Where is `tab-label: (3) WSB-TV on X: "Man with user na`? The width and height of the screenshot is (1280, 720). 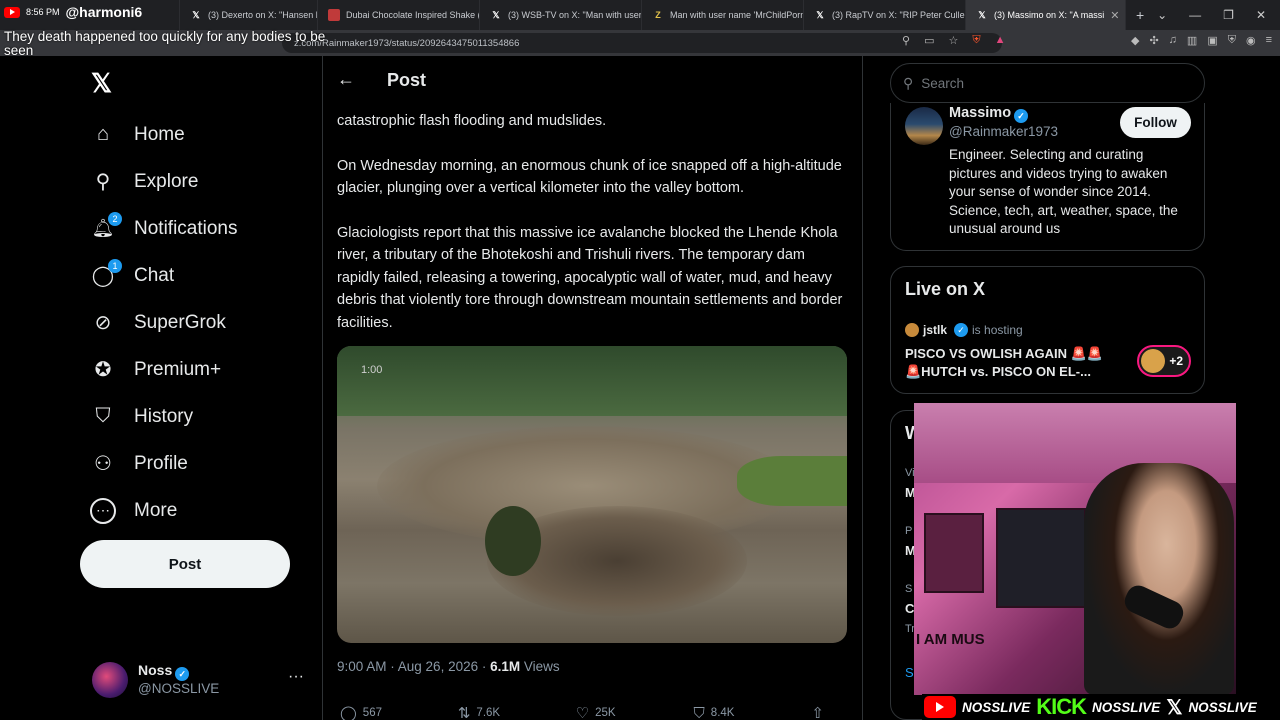 tab-label: (3) WSB-TV on X: "Man with user na is located at coordinates (575, 15).